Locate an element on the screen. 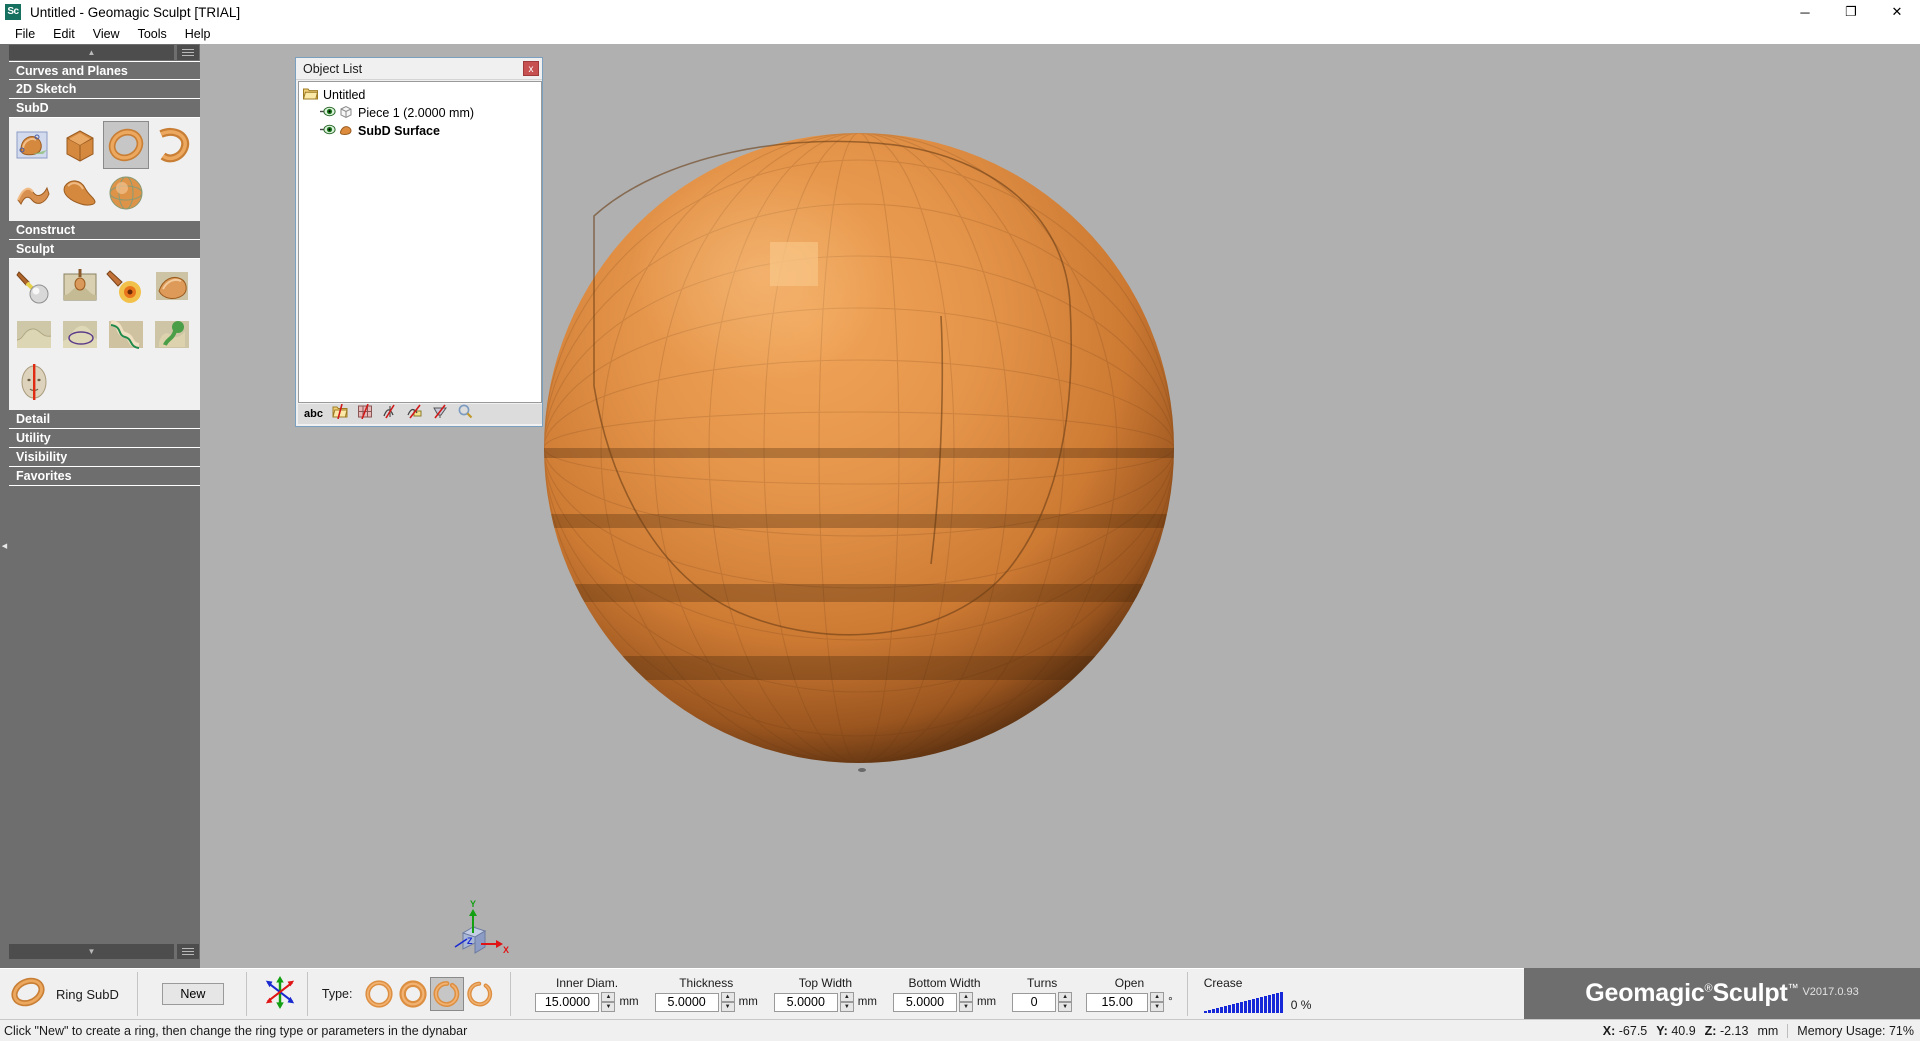  brand-version: V2017.0.93 is located at coordinates (1830, 992).